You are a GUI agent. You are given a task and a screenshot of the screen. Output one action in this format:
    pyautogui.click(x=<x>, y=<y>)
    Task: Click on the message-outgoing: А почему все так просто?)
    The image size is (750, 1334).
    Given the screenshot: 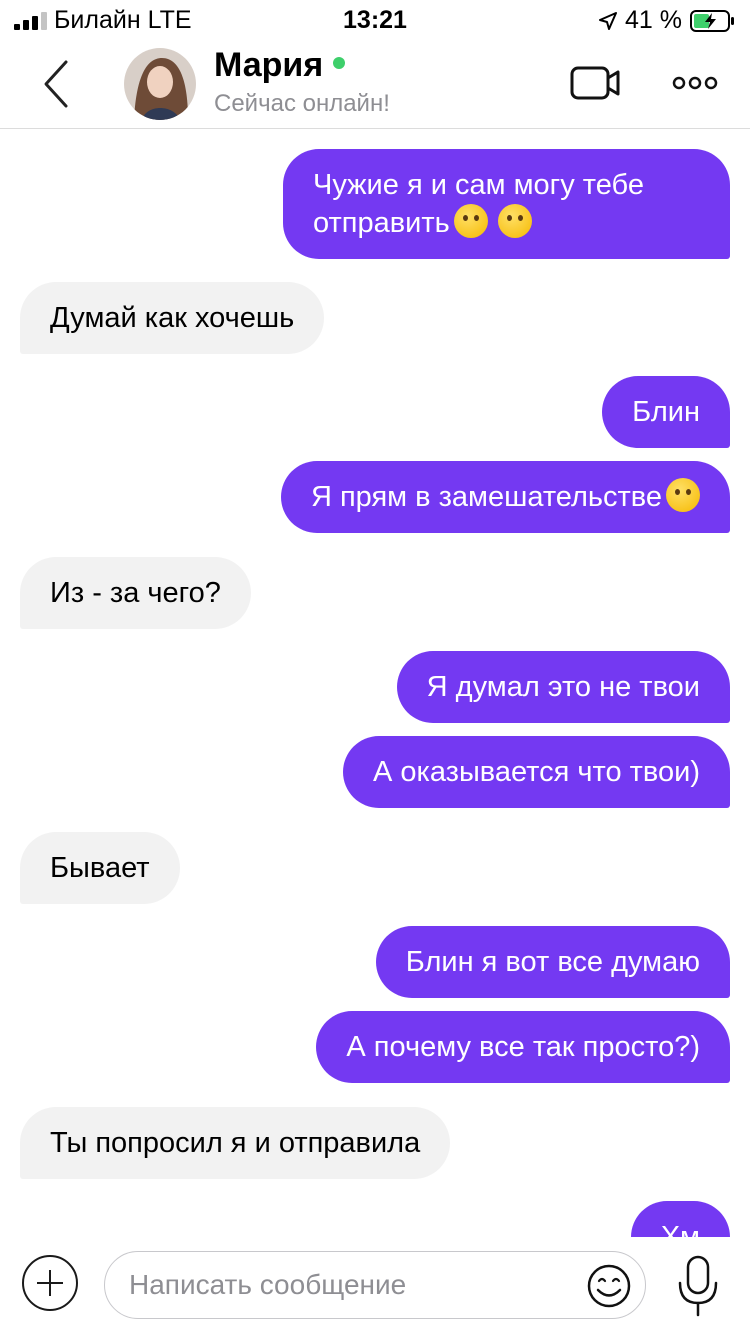 What is the action you would take?
    pyautogui.click(x=523, y=1047)
    